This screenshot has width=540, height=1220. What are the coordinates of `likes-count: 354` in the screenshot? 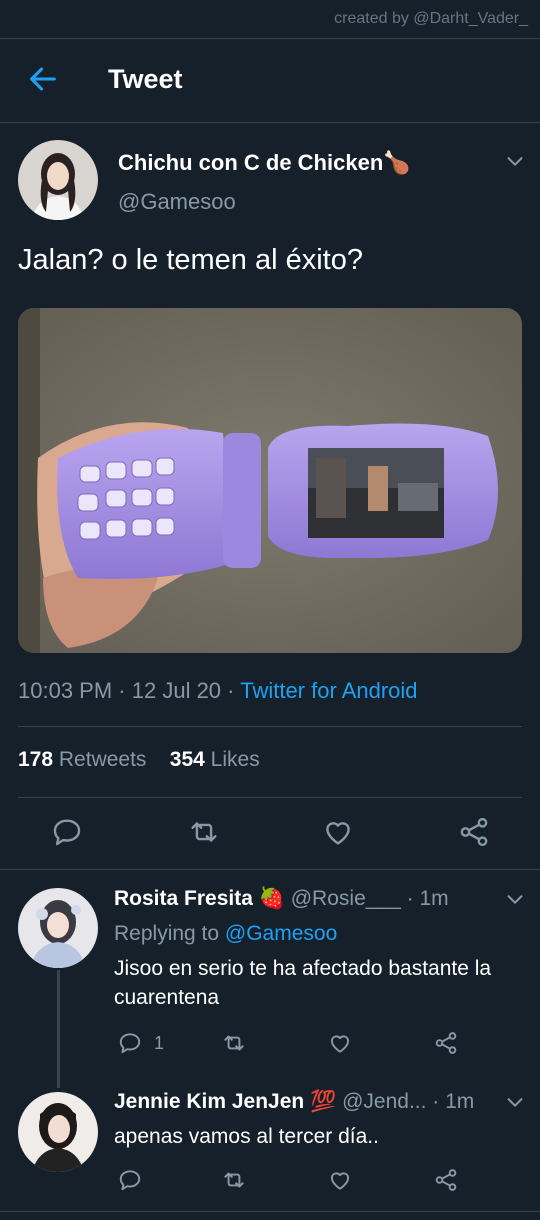 It's located at (187, 759).